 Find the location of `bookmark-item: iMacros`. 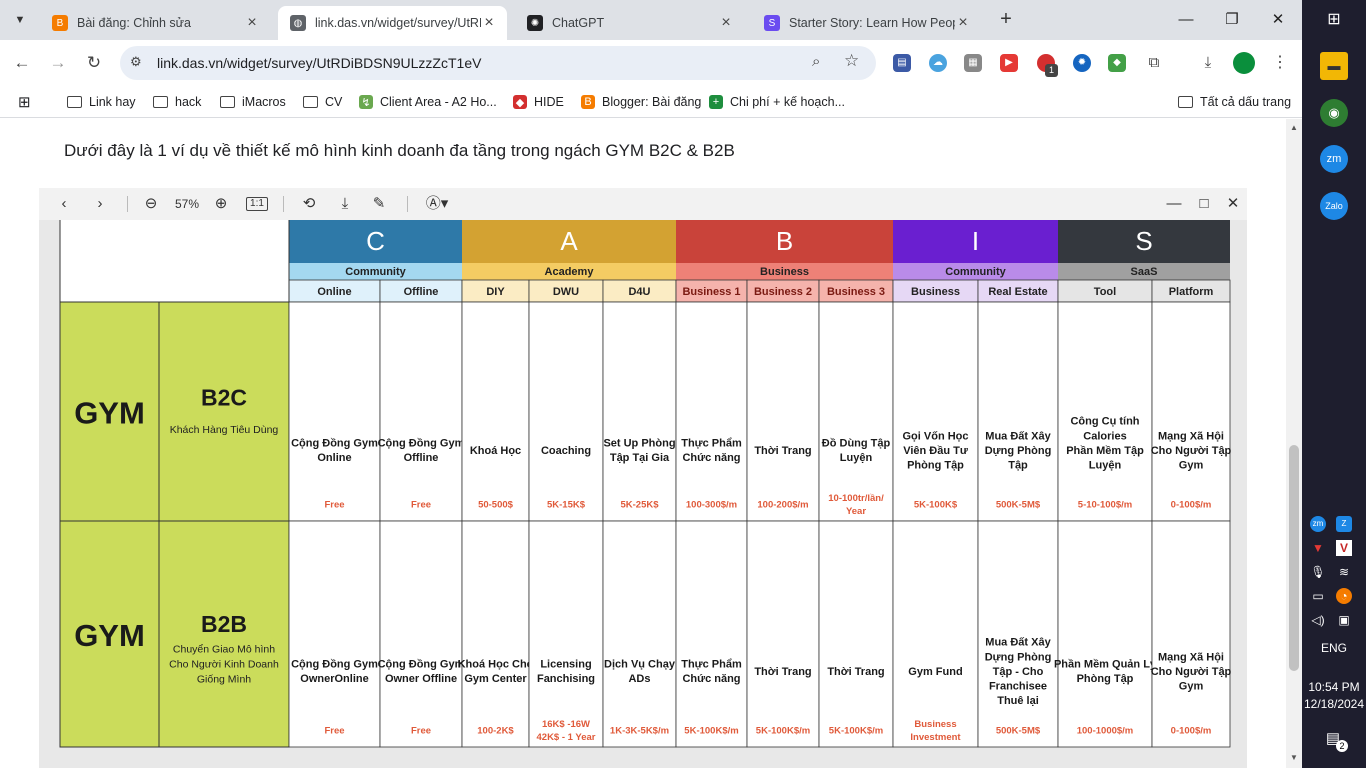

bookmark-item: iMacros is located at coordinates (252, 102).